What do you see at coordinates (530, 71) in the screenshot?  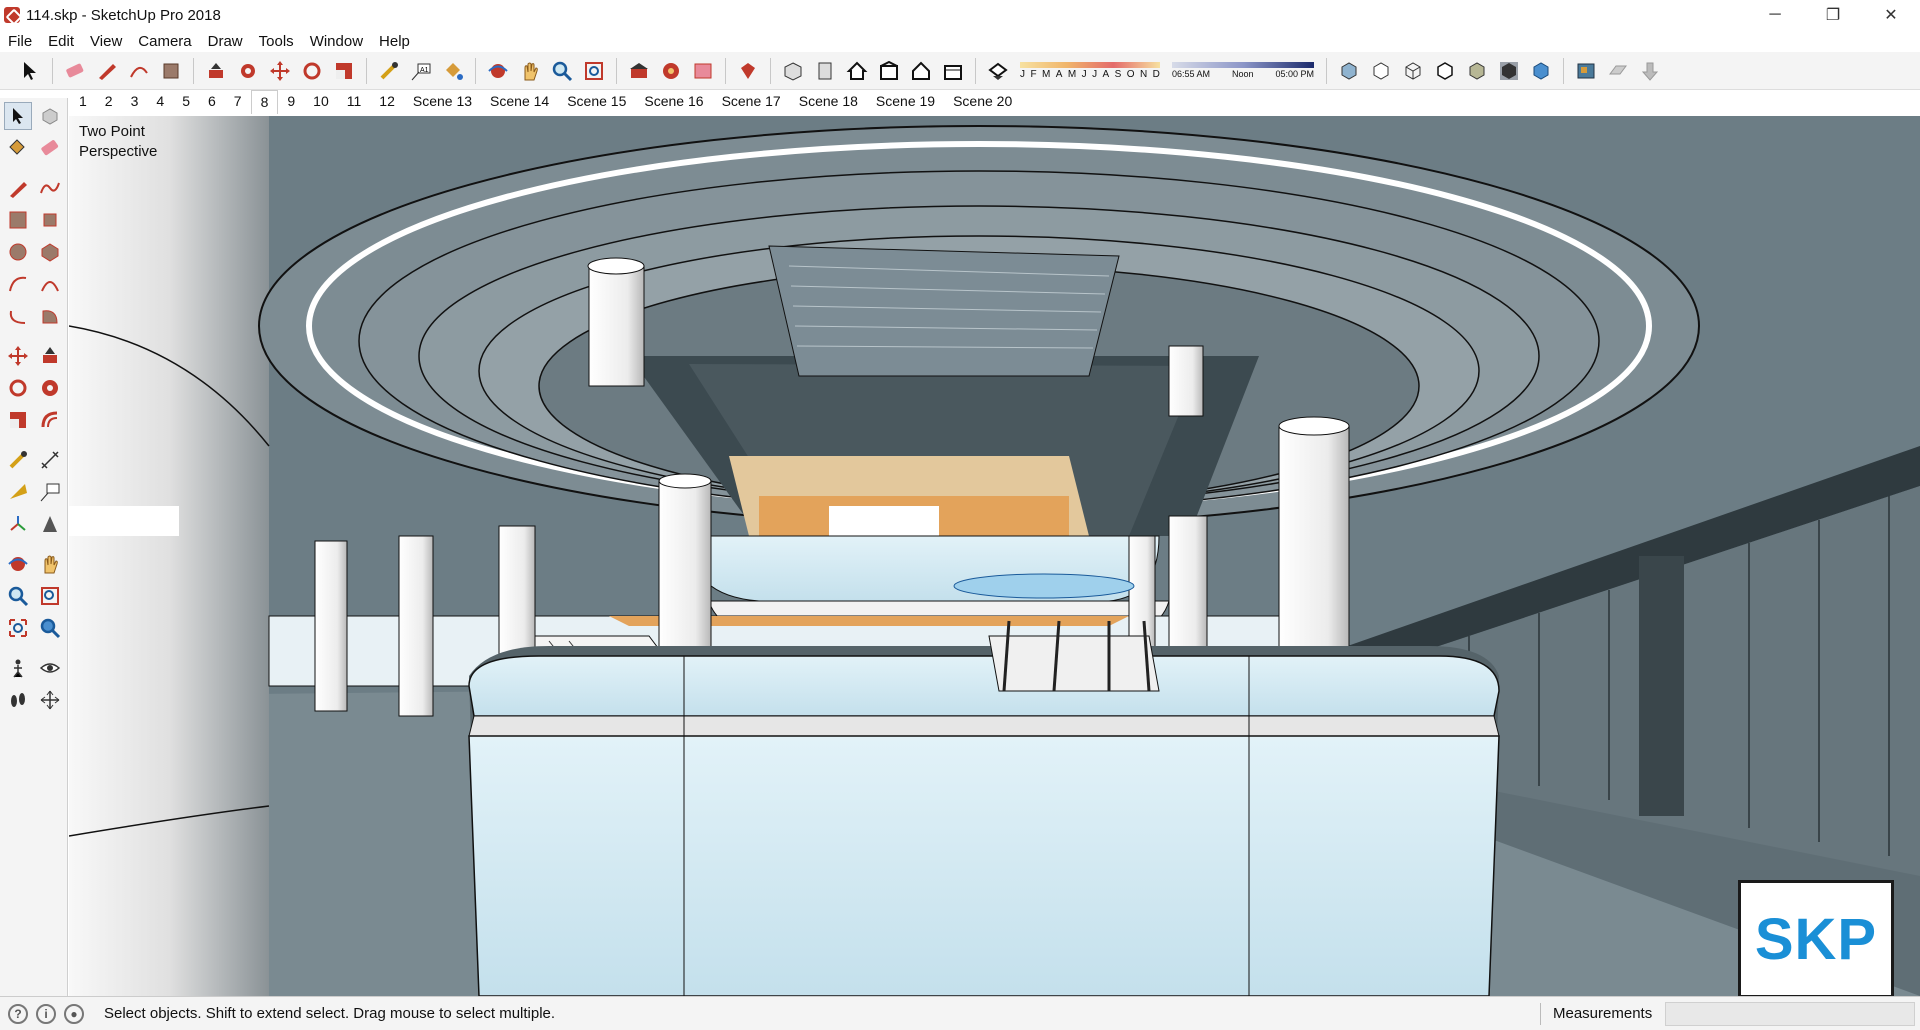 I see `pan-icon` at bounding box center [530, 71].